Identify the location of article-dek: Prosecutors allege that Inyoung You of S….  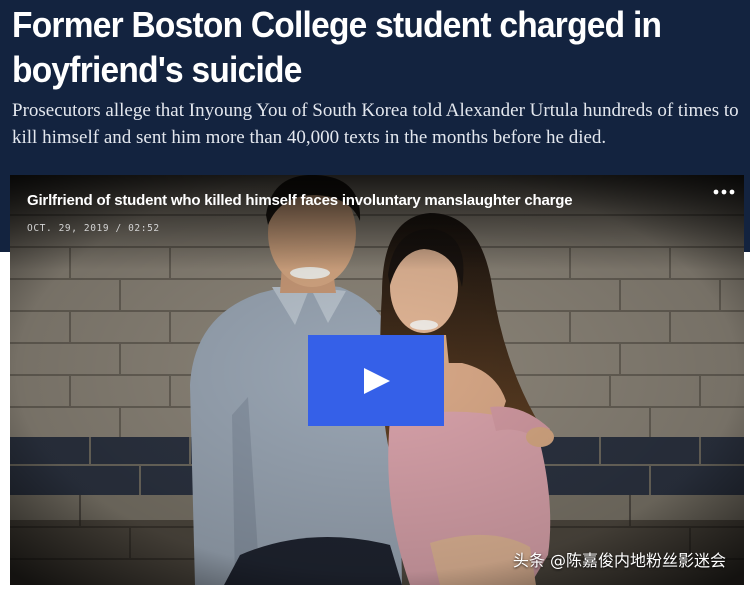
(375, 124).